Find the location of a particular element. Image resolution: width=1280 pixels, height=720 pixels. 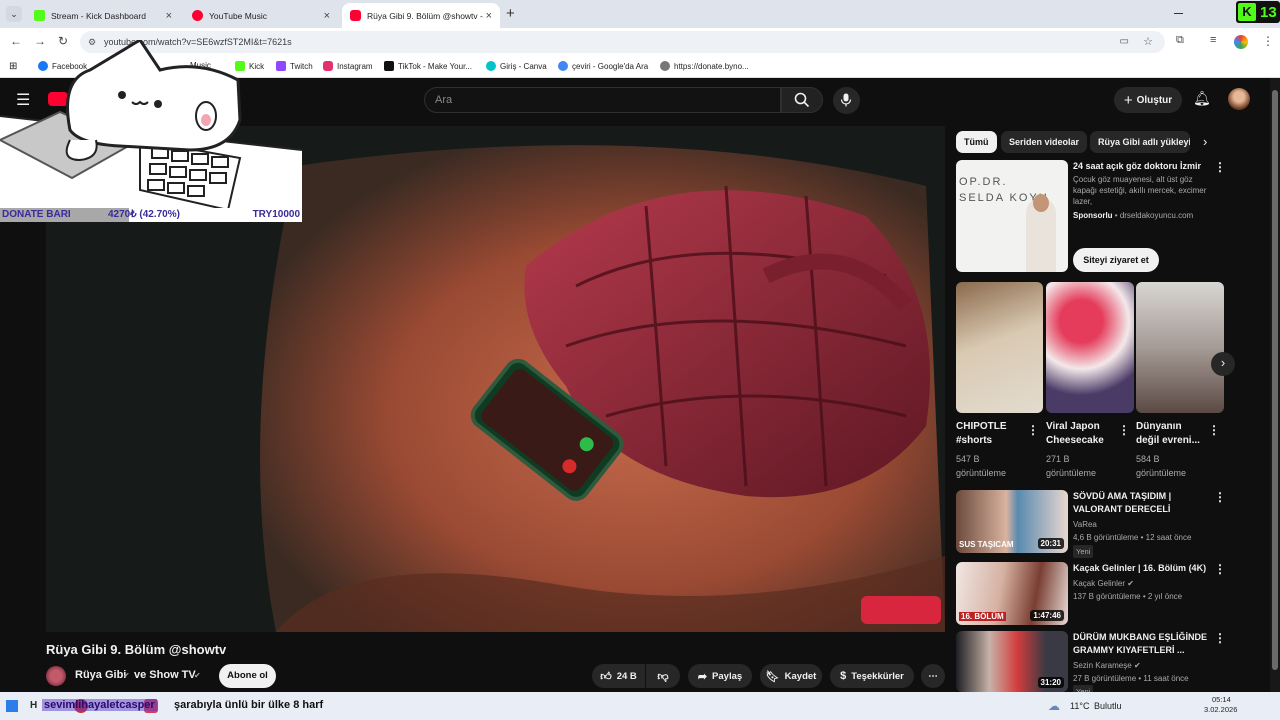

kick-badge-count: 13 is located at coordinates (1268, 12).